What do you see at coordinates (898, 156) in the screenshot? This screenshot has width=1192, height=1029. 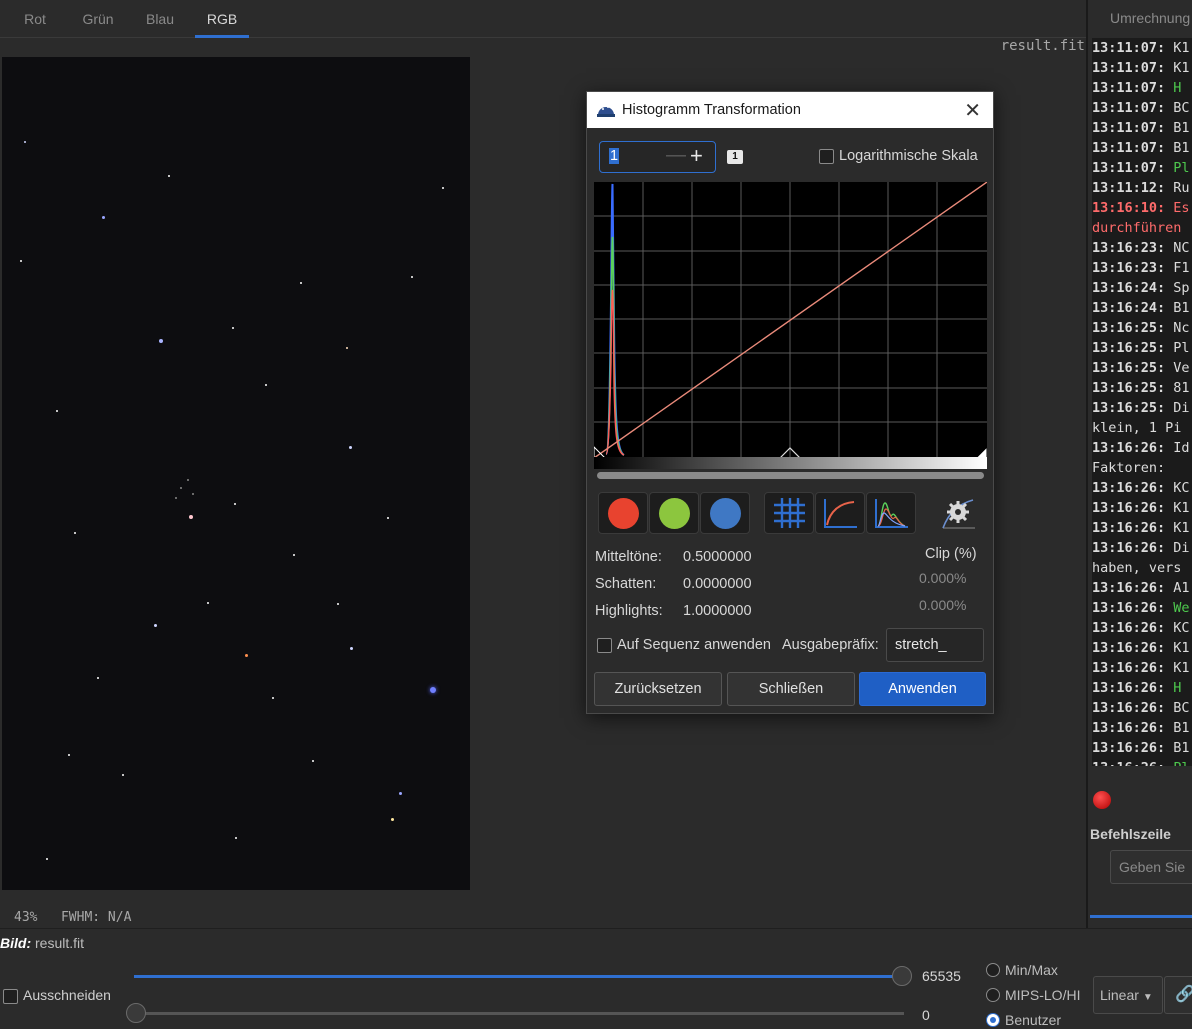 I see `log-scale-checkbox: Logarithmische Skala` at bounding box center [898, 156].